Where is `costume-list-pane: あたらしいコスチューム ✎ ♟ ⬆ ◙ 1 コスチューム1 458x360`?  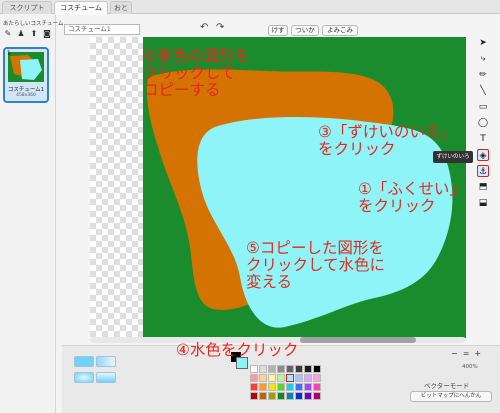 costume-list-pane: あたらしいコスチューム ✎ ♟ ⬆ ◙ 1 コスチューム1 458x360 is located at coordinates (31, 214).